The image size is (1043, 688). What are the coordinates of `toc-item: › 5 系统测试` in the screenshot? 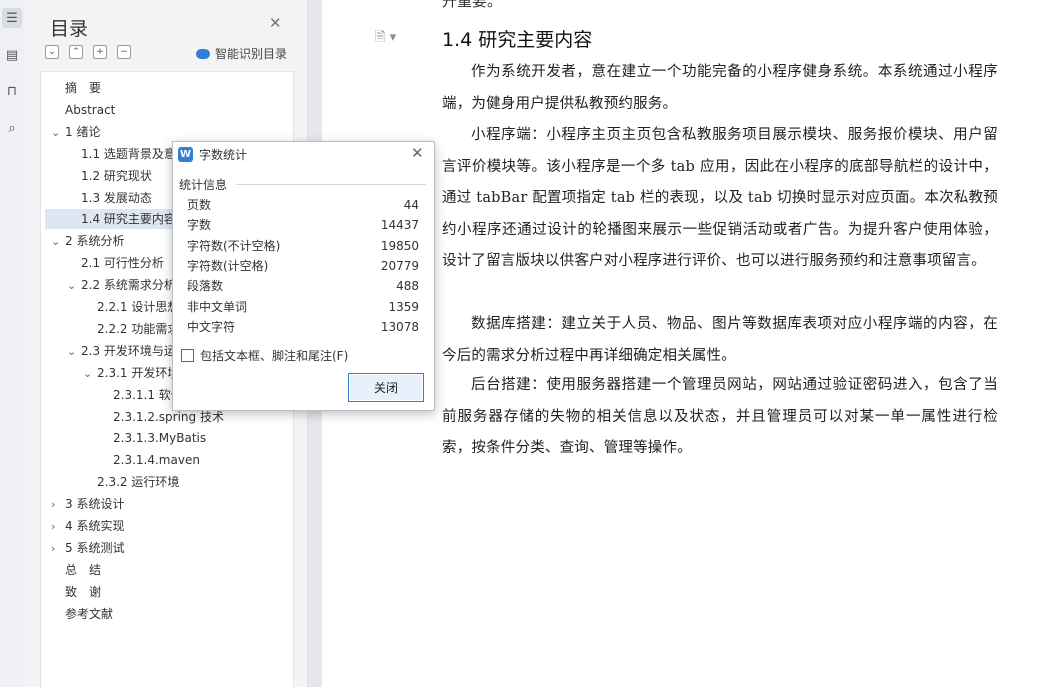 It's located at (87, 548).